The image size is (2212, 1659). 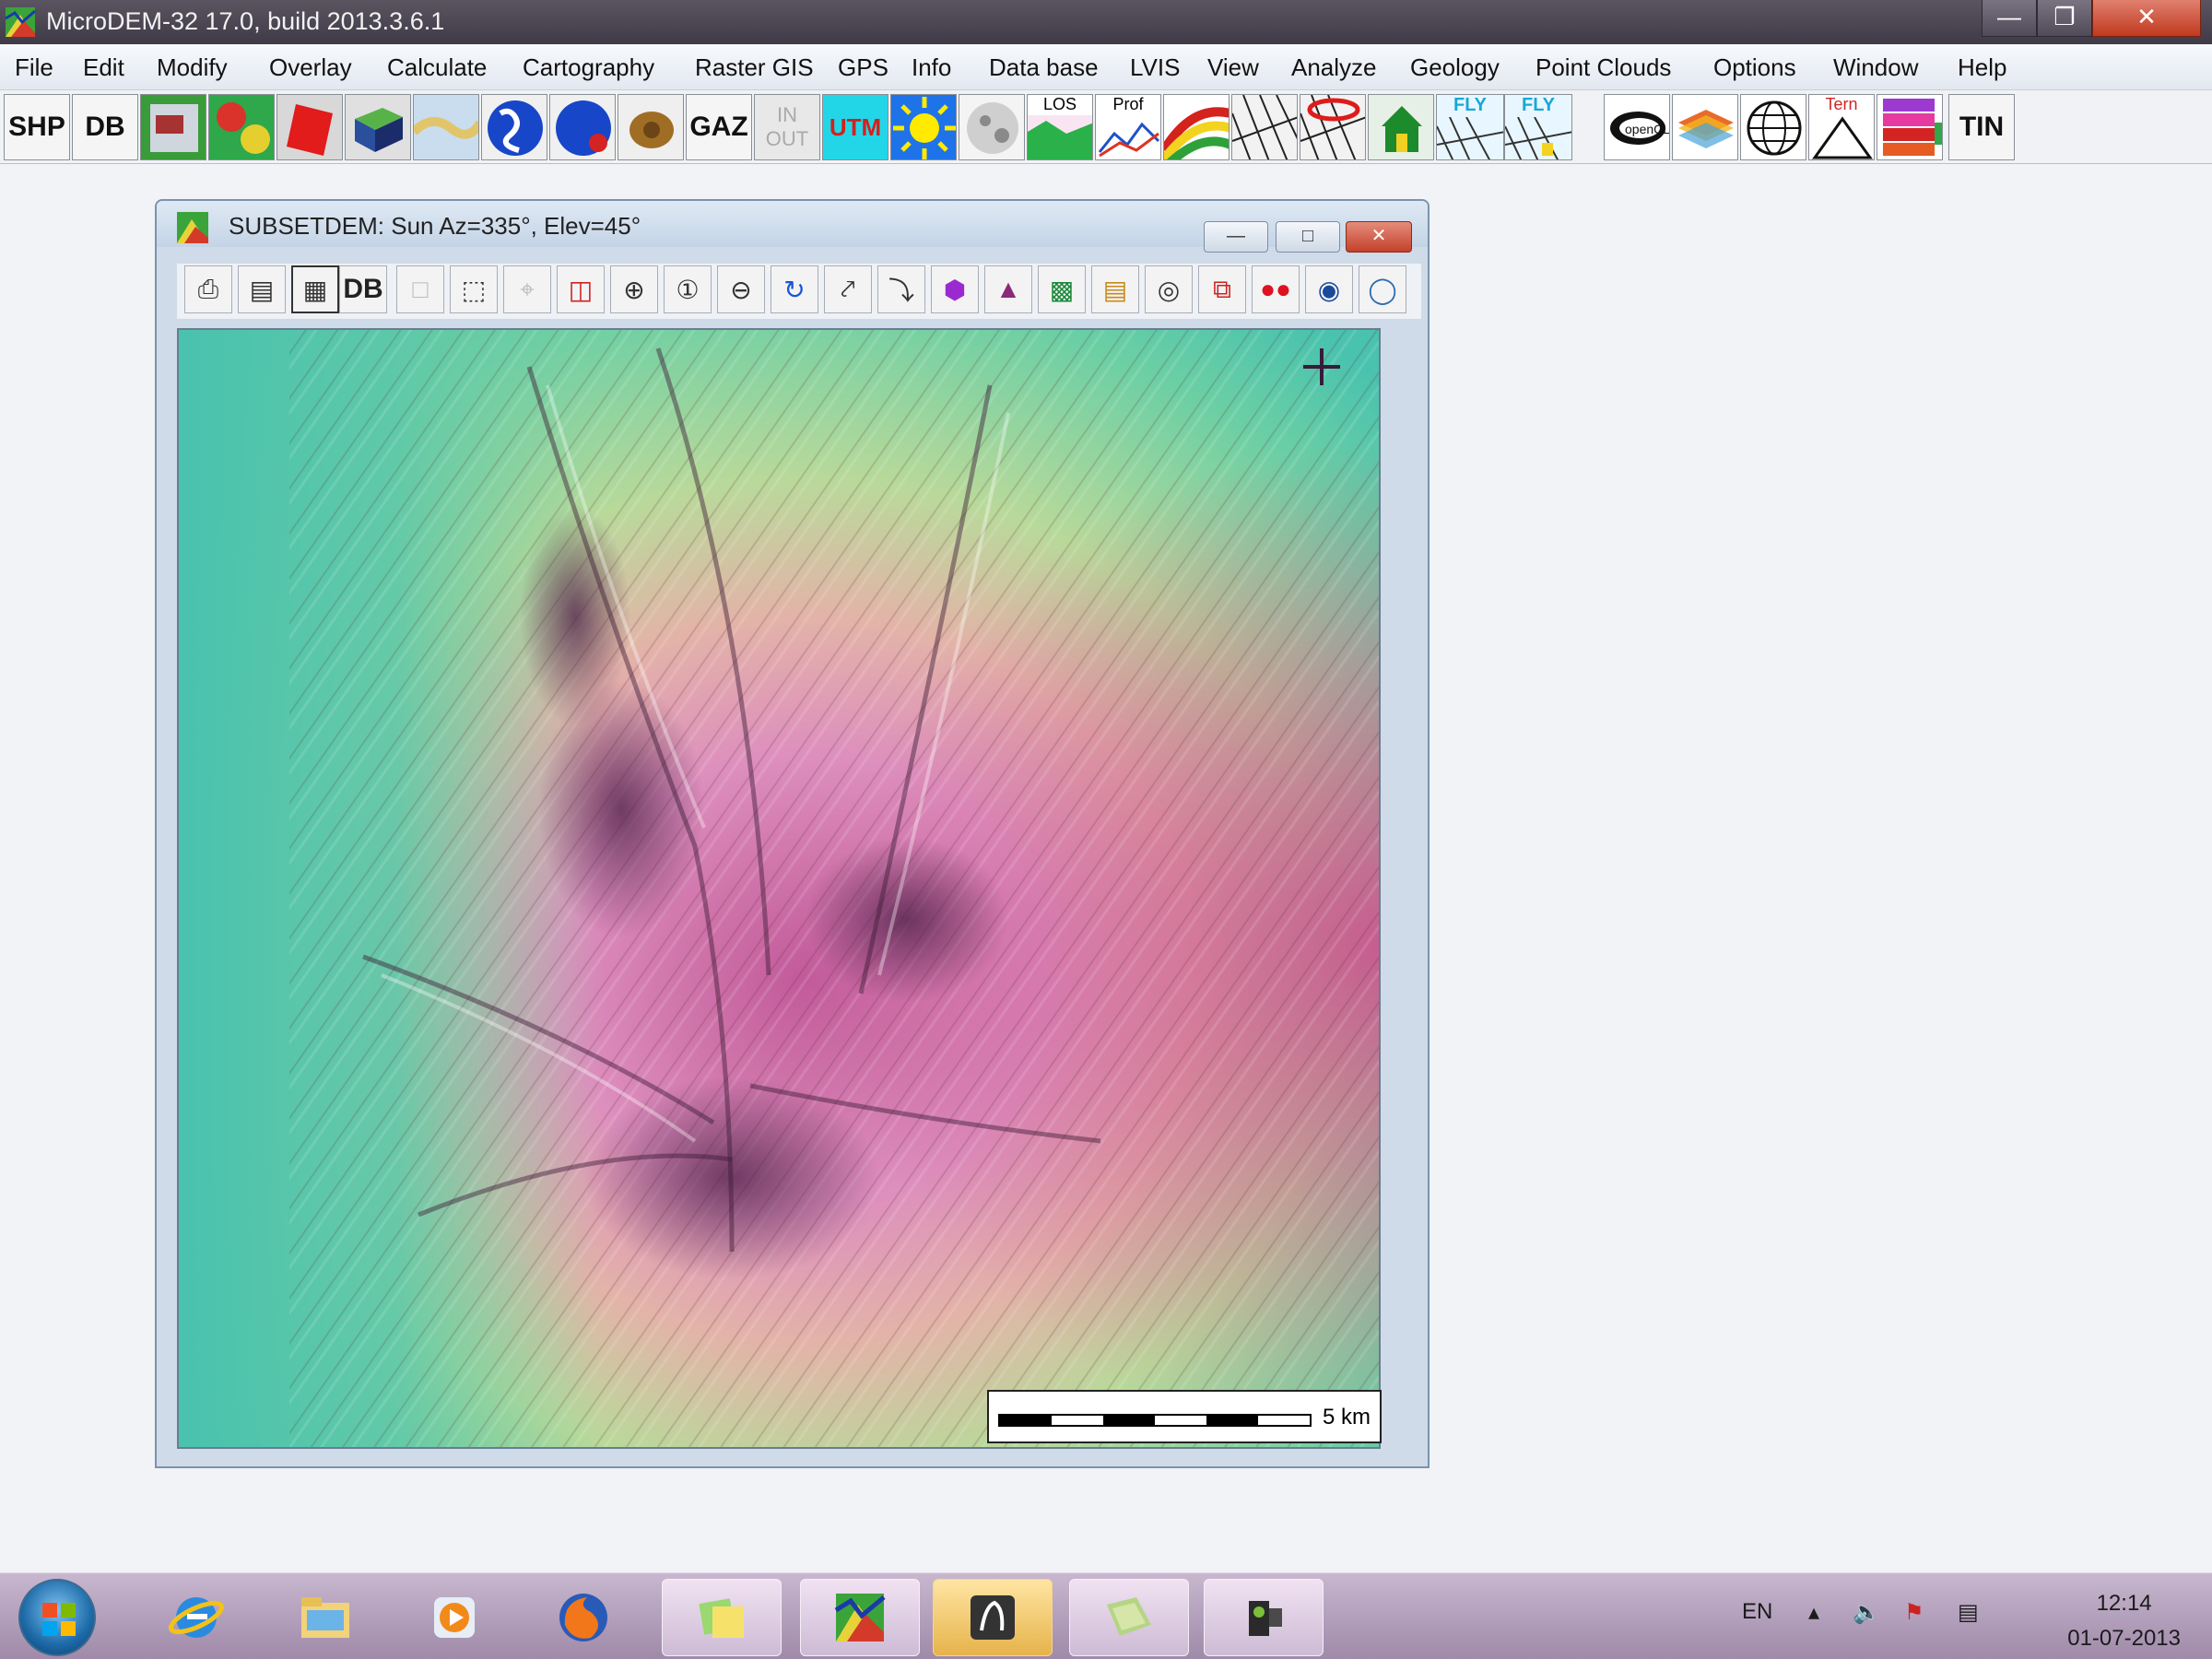 I want to click on zoom-out-button: ⊖, so click(x=741, y=289).